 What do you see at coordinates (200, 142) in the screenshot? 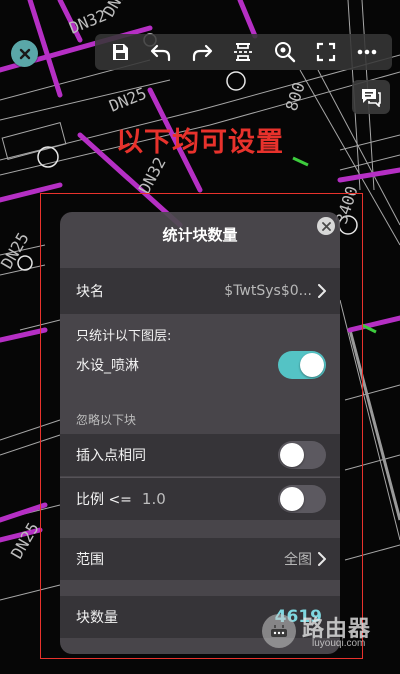
I see `annotation-text: 以下均可设置` at bounding box center [200, 142].